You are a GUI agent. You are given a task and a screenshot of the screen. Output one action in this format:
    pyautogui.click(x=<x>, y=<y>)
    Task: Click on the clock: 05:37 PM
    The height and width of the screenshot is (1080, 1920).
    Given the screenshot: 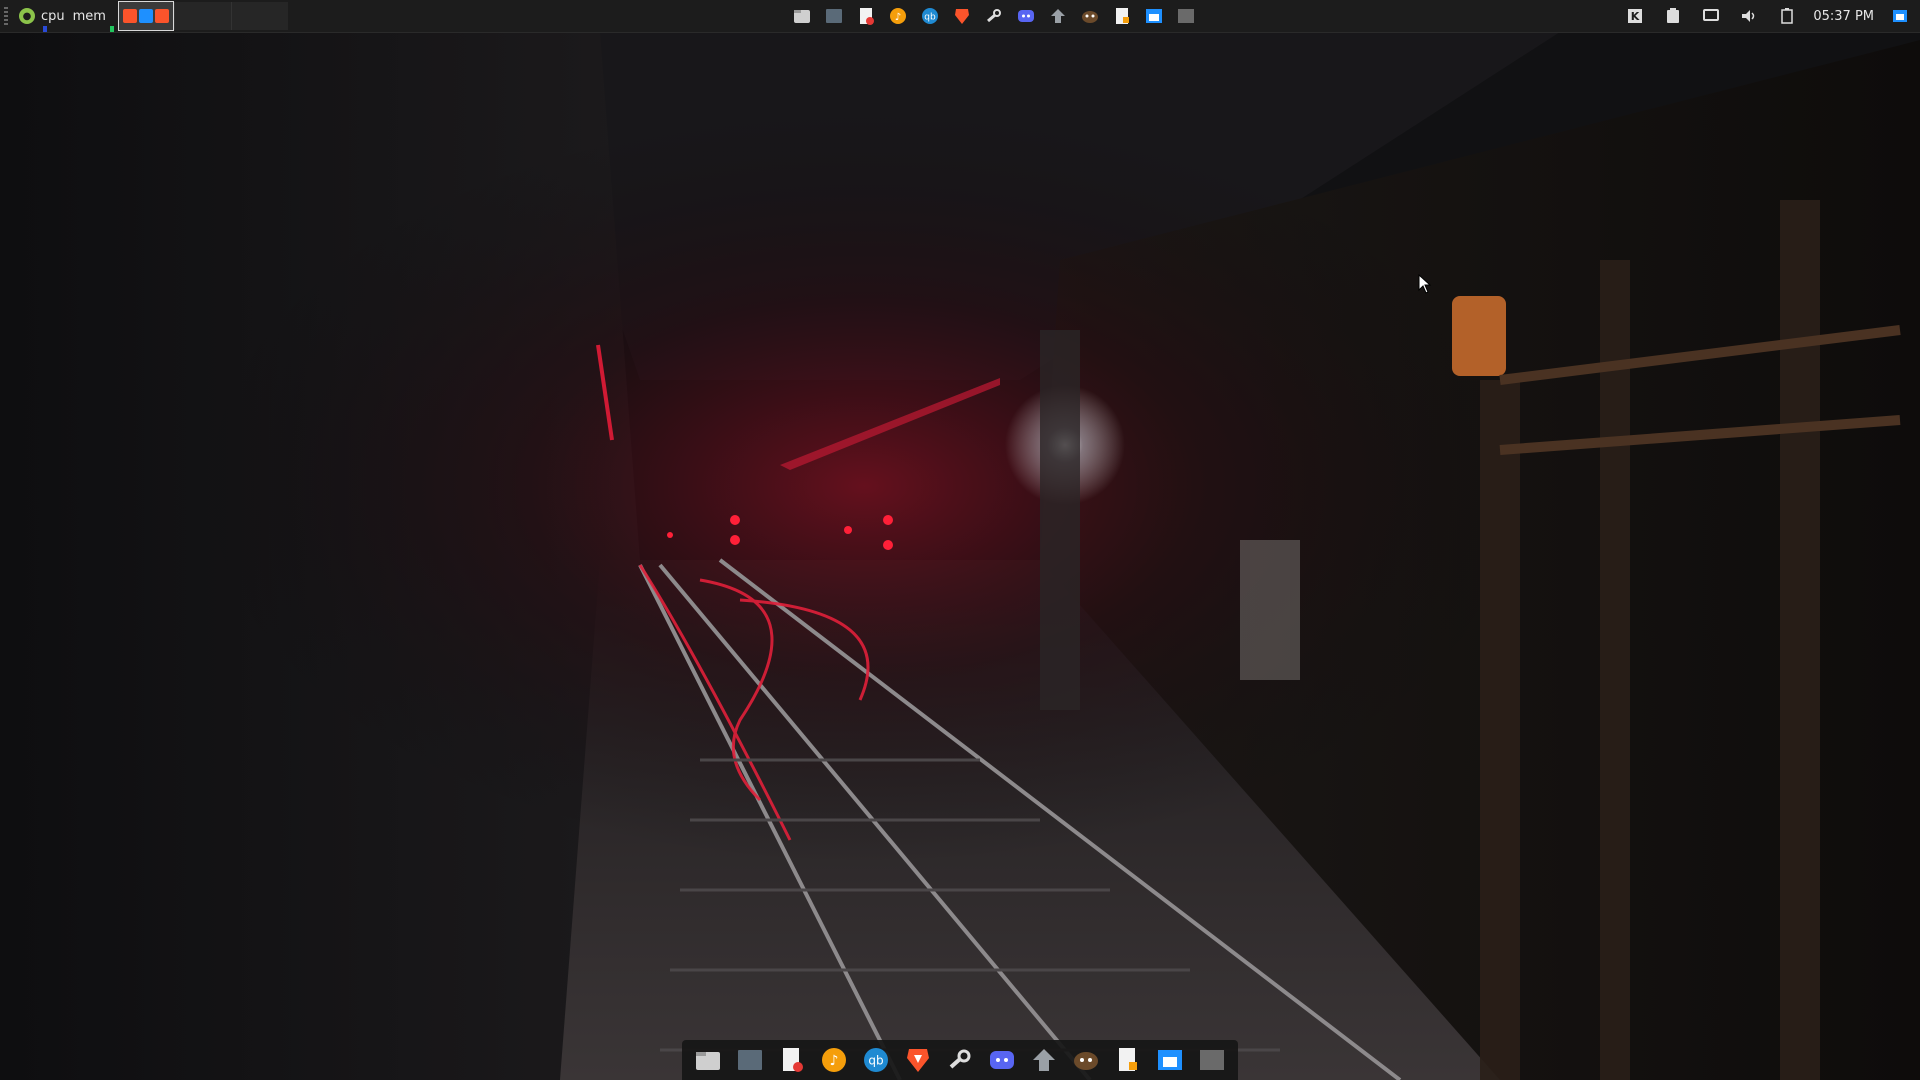 What is the action you would take?
    pyautogui.click(x=1843, y=16)
    